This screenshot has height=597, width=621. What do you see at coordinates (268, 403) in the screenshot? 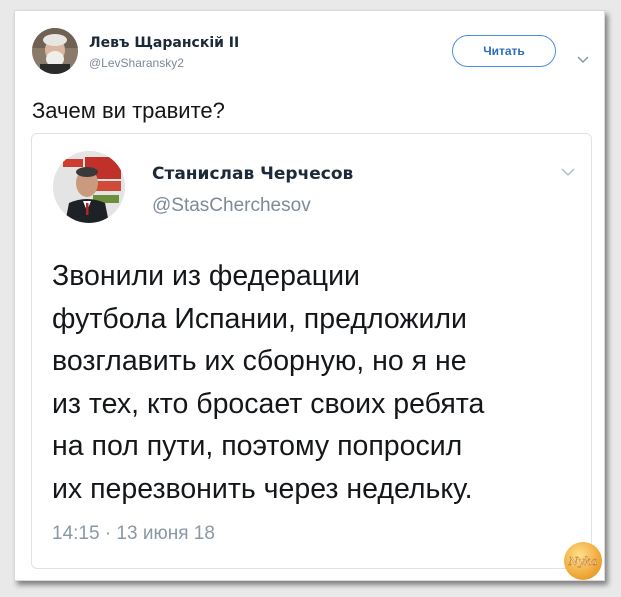
I see `quoted-text-line: из тех, кто бросает своих ребята` at bounding box center [268, 403].